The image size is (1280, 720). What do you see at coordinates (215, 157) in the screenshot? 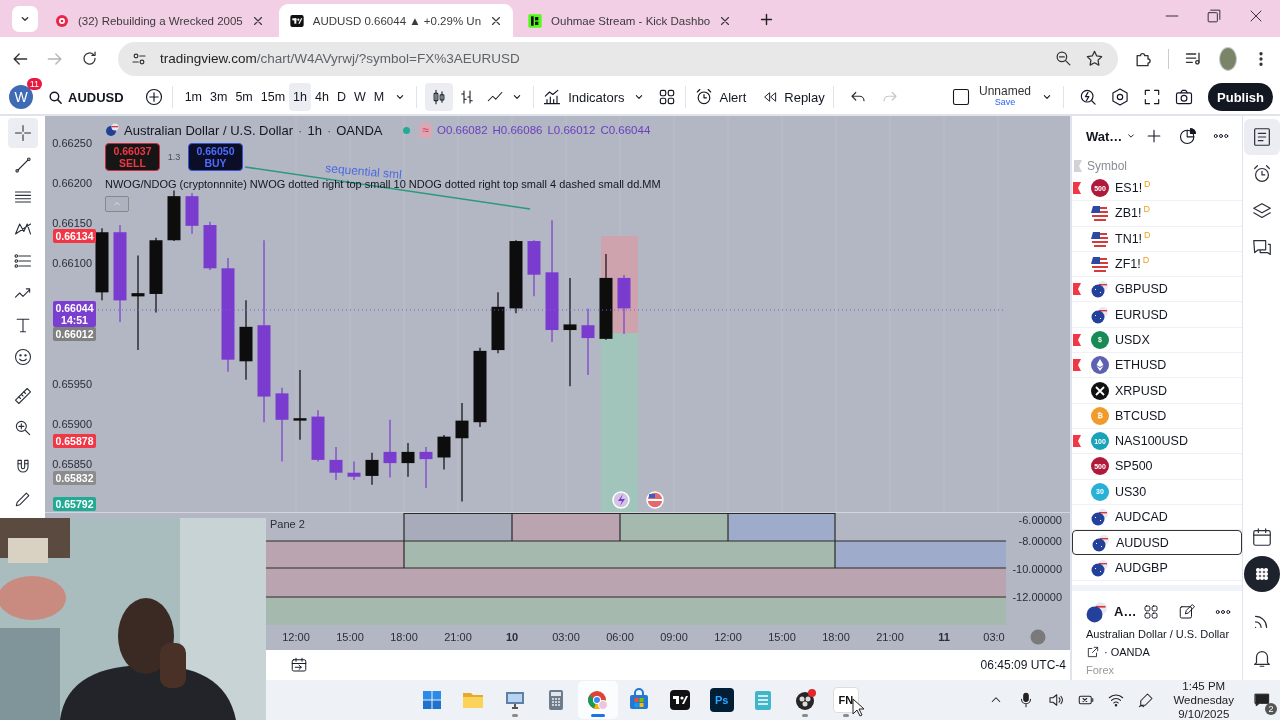
I see `buy-button: 0.66050 BUY` at bounding box center [215, 157].